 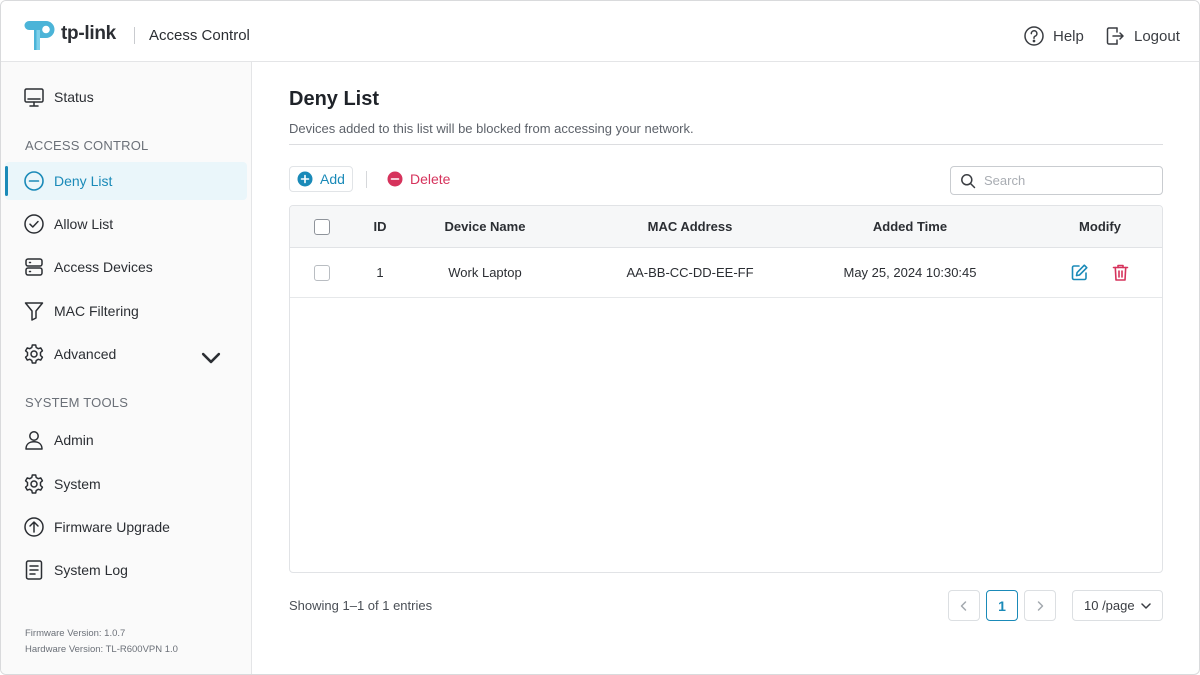 I want to click on modify-actions, so click(x=1100, y=272).